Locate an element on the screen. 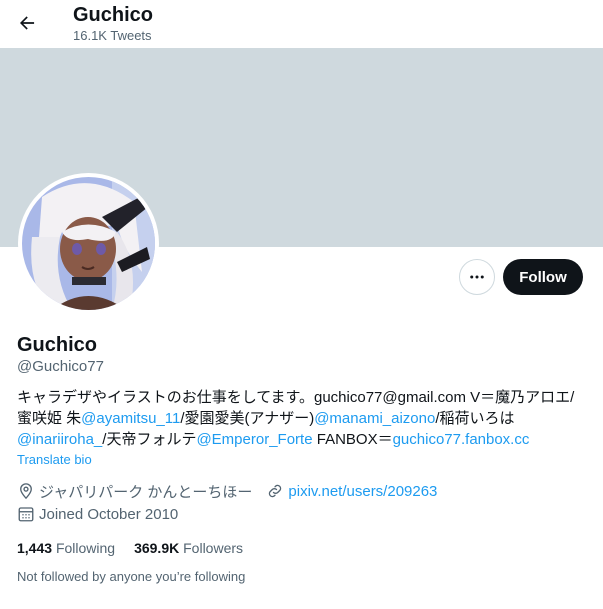 This screenshot has width=603, height=609. arrow-left-icon is located at coordinates (27, 23).